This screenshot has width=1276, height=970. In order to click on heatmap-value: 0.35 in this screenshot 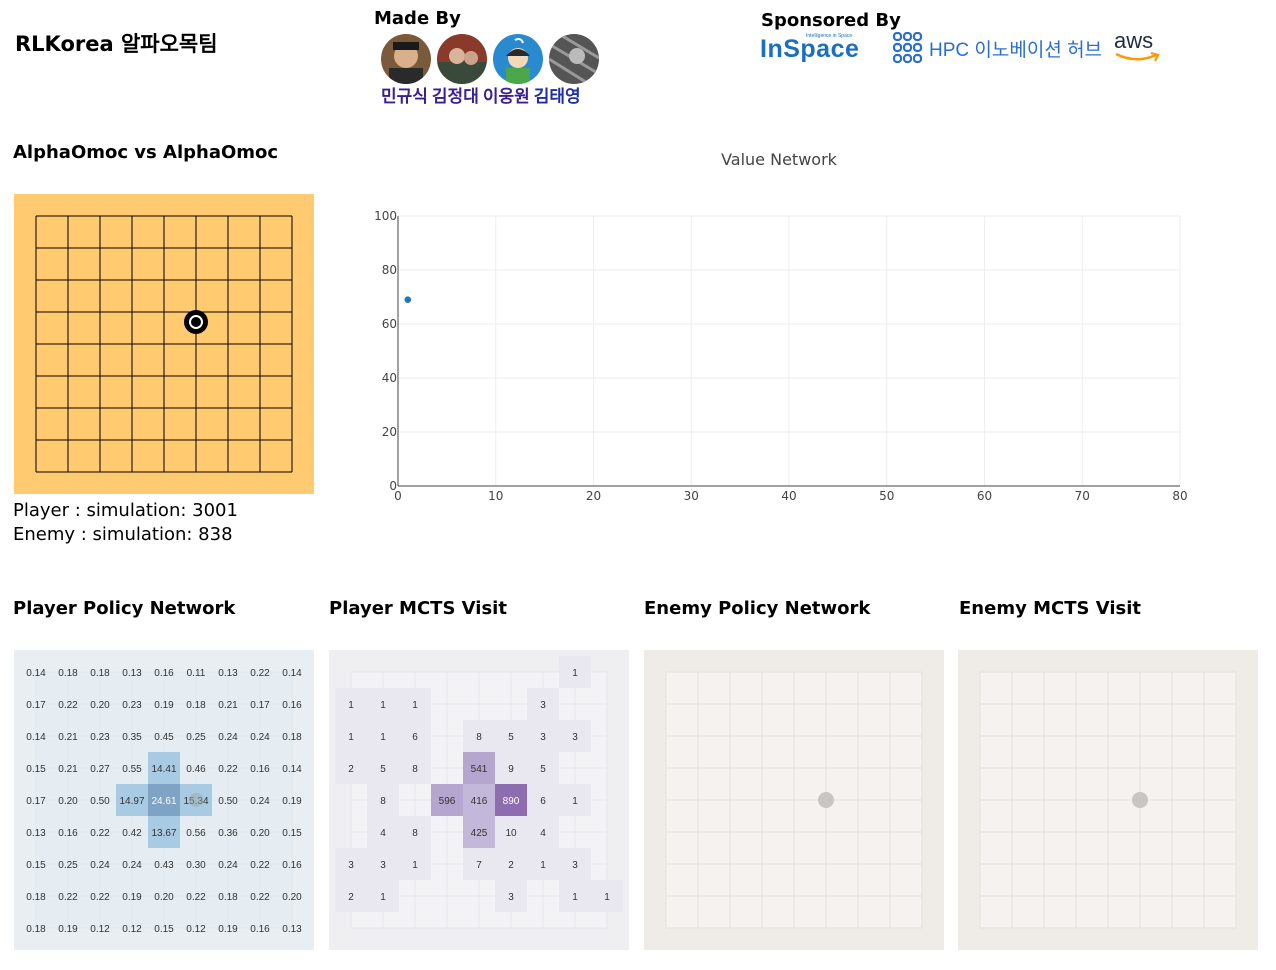, I will do `click(132, 737)`.